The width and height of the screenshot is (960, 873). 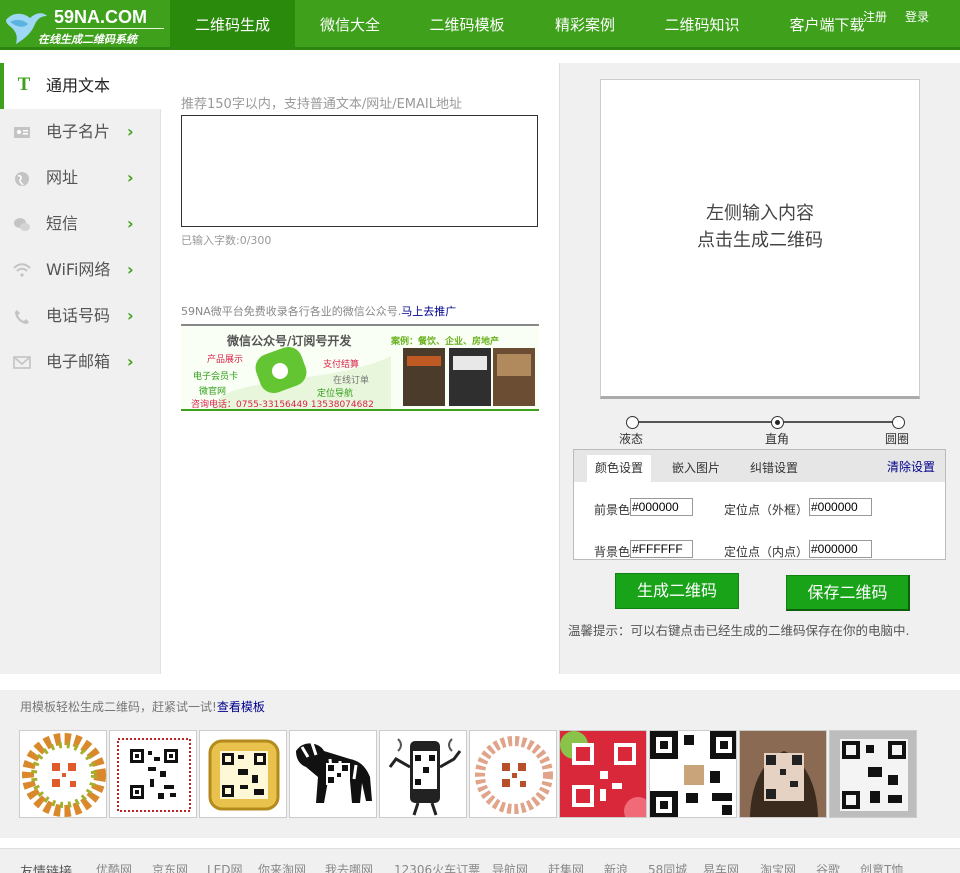 I want to click on sidebar-item-email: 电子邮箱 ›, so click(x=80, y=362).